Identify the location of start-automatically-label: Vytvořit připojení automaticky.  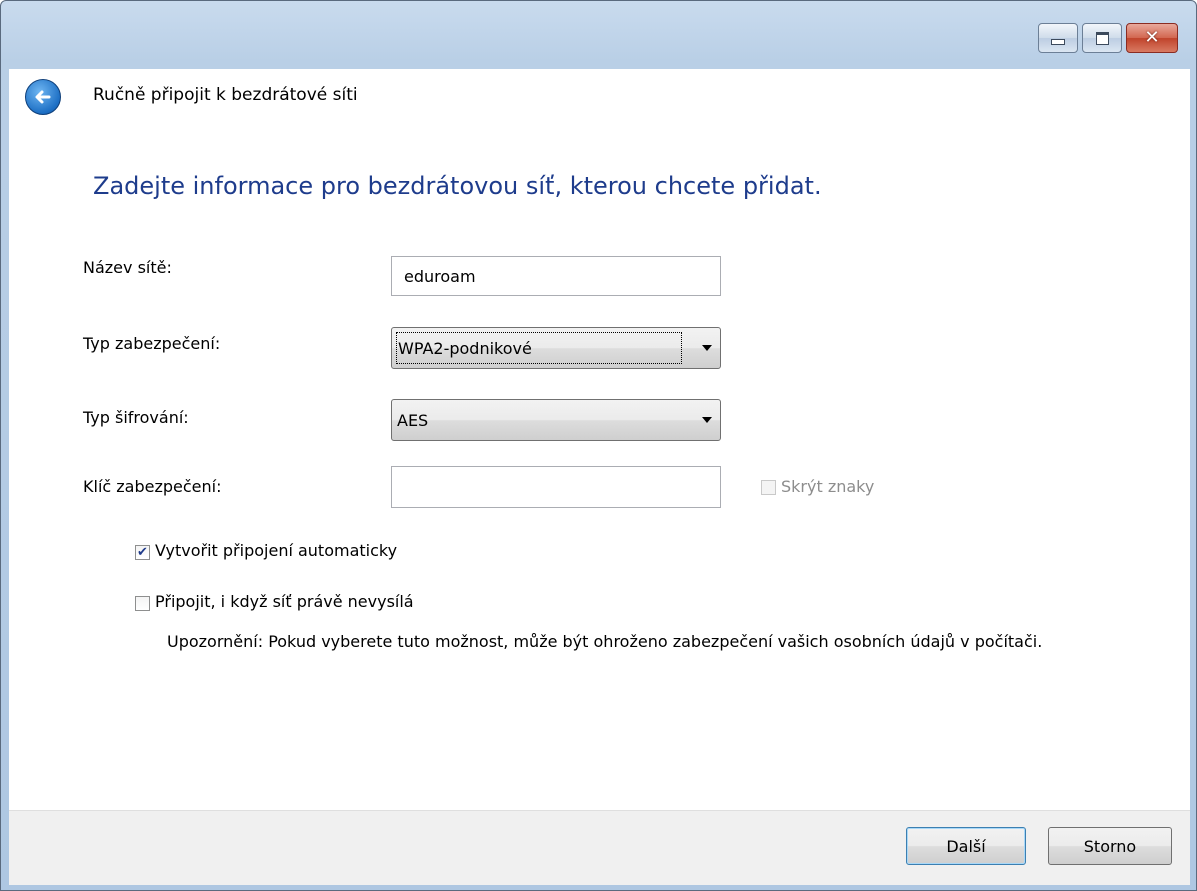
(276, 550).